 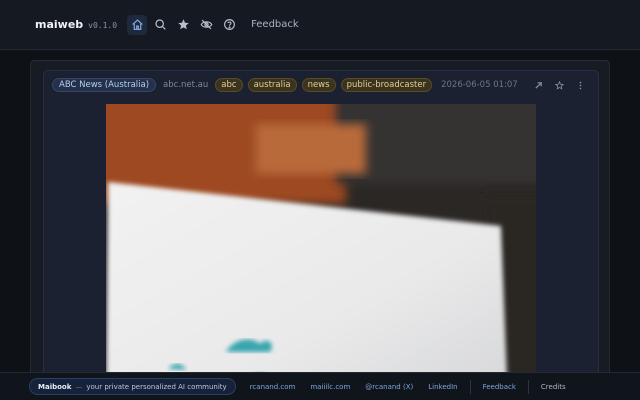 What do you see at coordinates (273, 387) in the screenshot?
I see `footer-link-rcanand: rcanand.com` at bounding box center [273, 387].